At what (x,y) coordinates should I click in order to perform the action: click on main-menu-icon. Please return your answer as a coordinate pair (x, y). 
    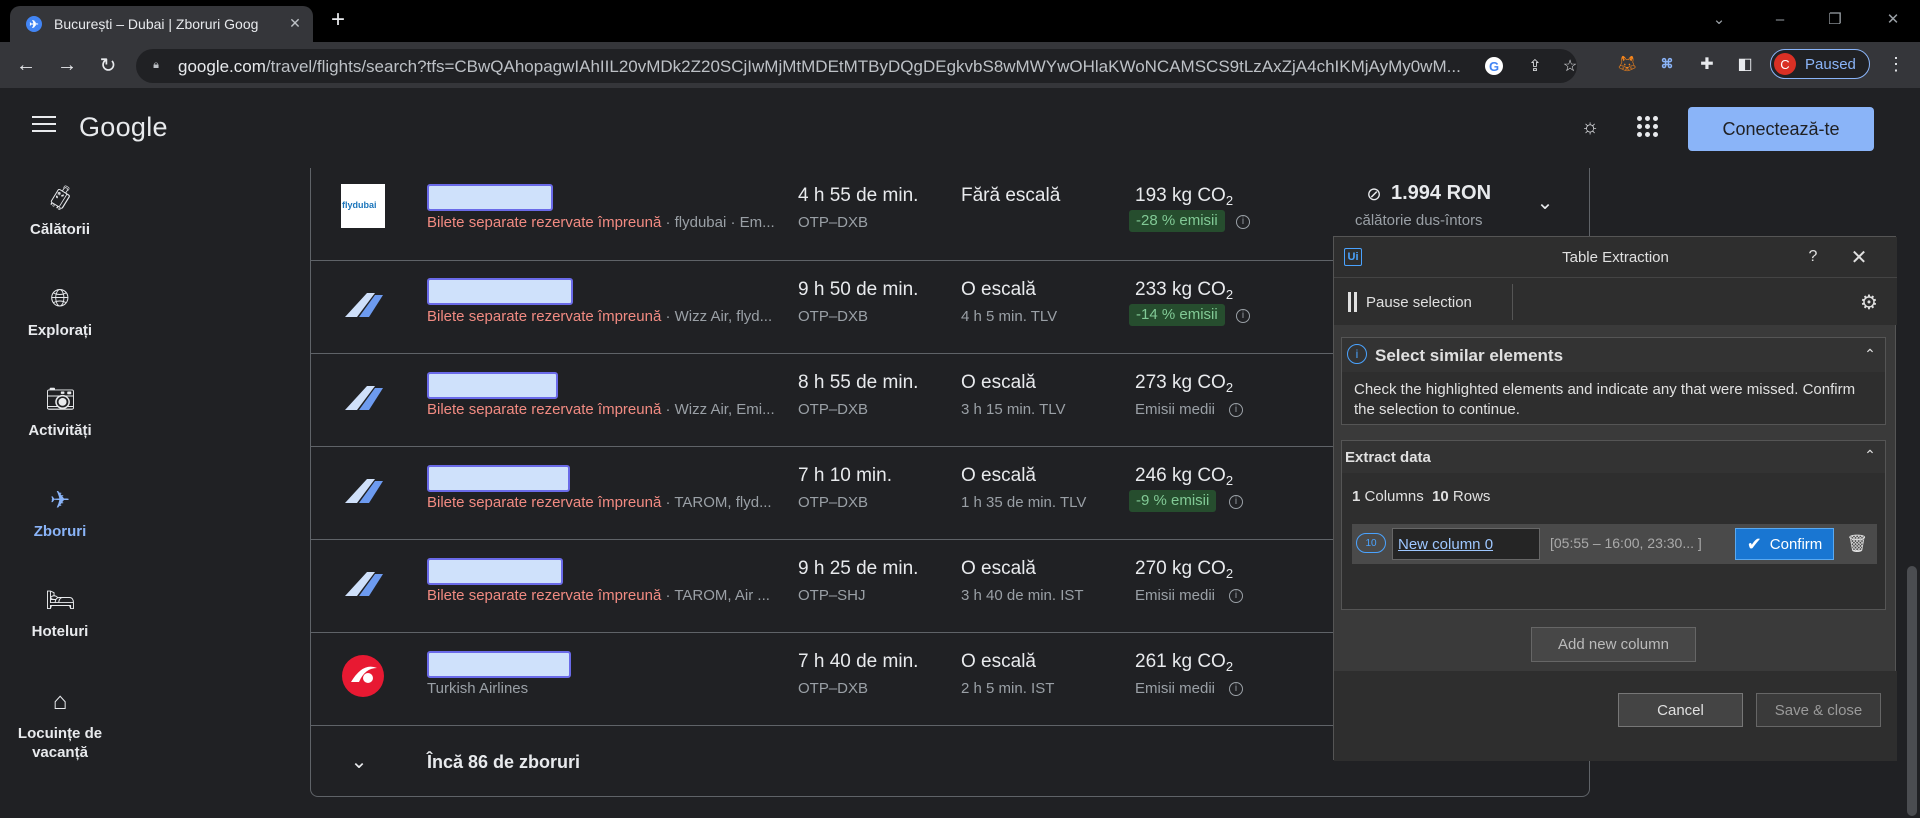
    Looking at the image, I should click on (44, 125).